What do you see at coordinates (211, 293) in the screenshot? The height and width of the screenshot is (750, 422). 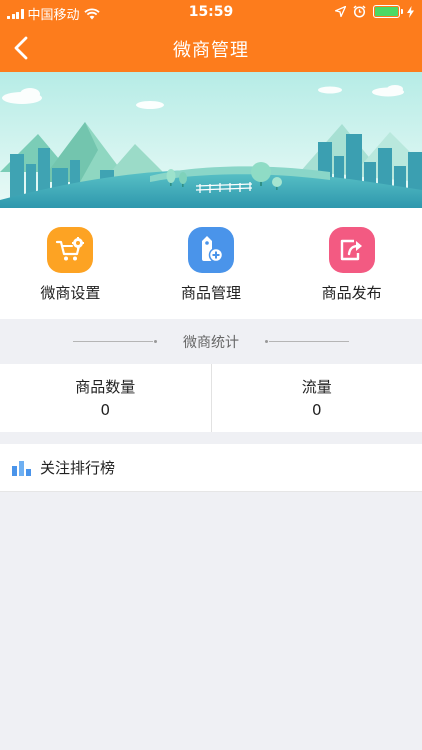 I see `menu-label: 商品管理` at bounding box center [211, 293].